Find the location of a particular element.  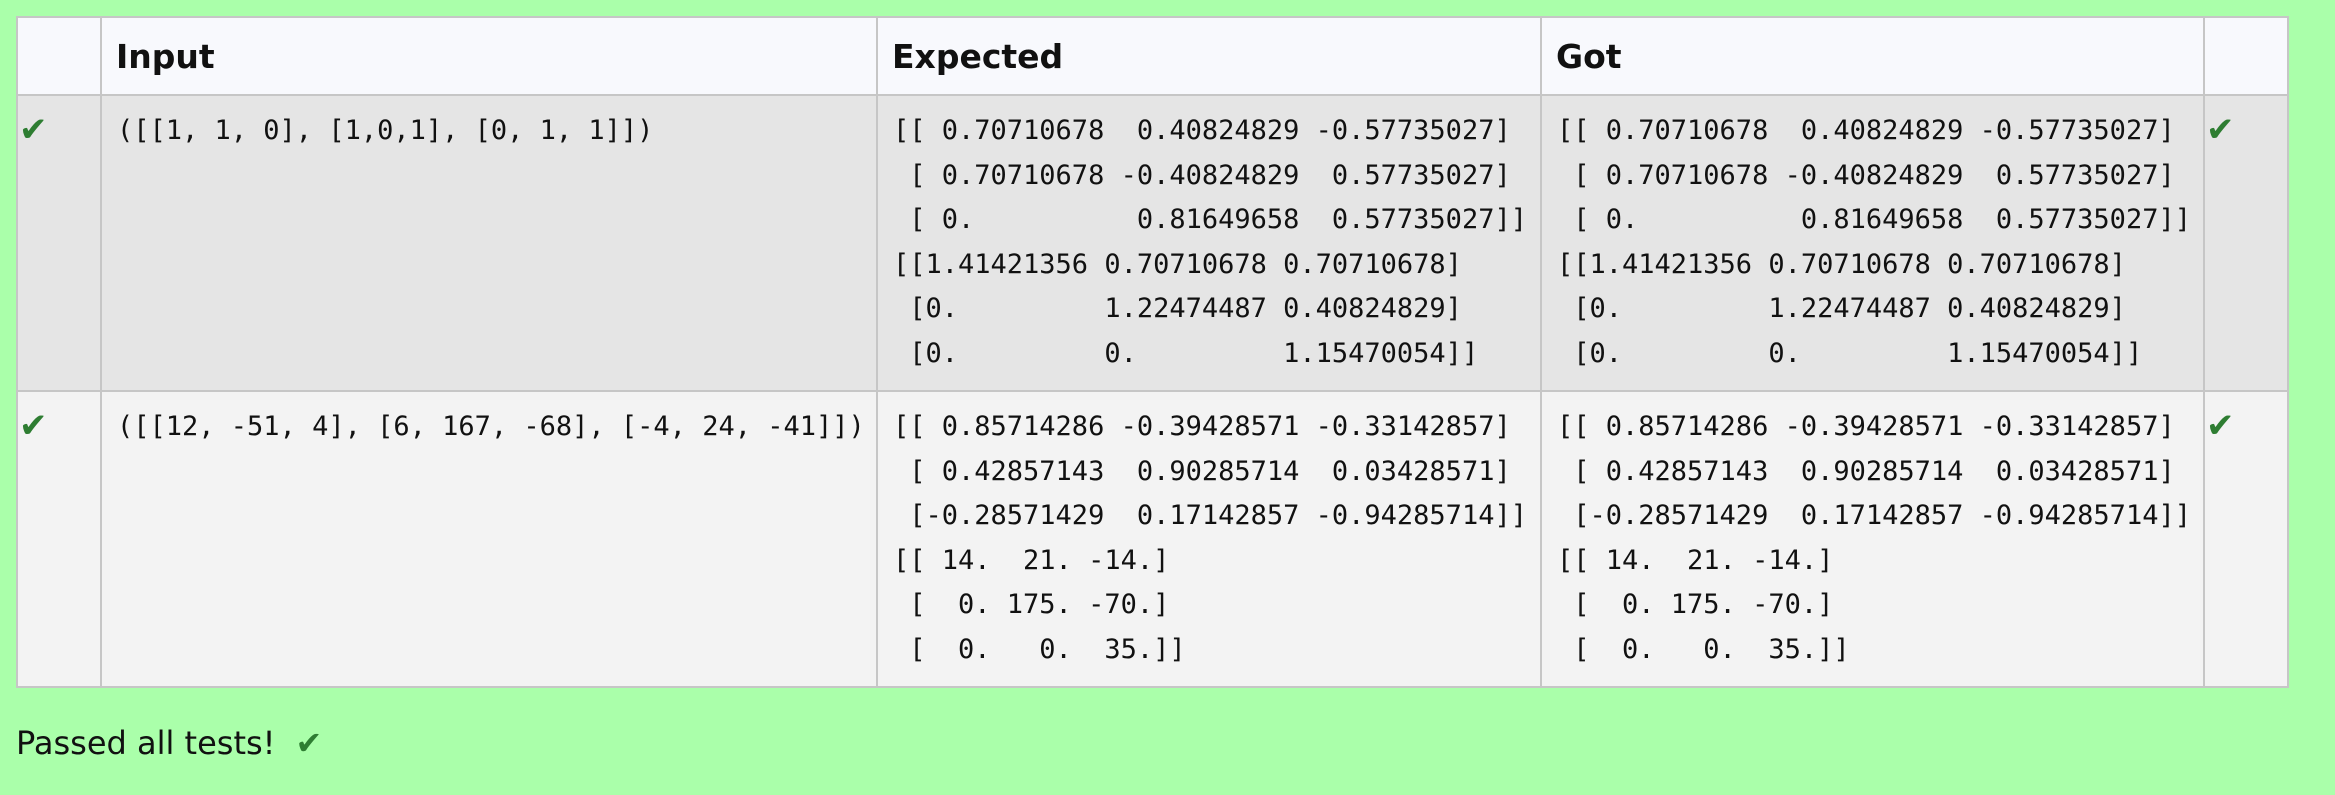

header-status-right is located at coordinates (2246, 56).